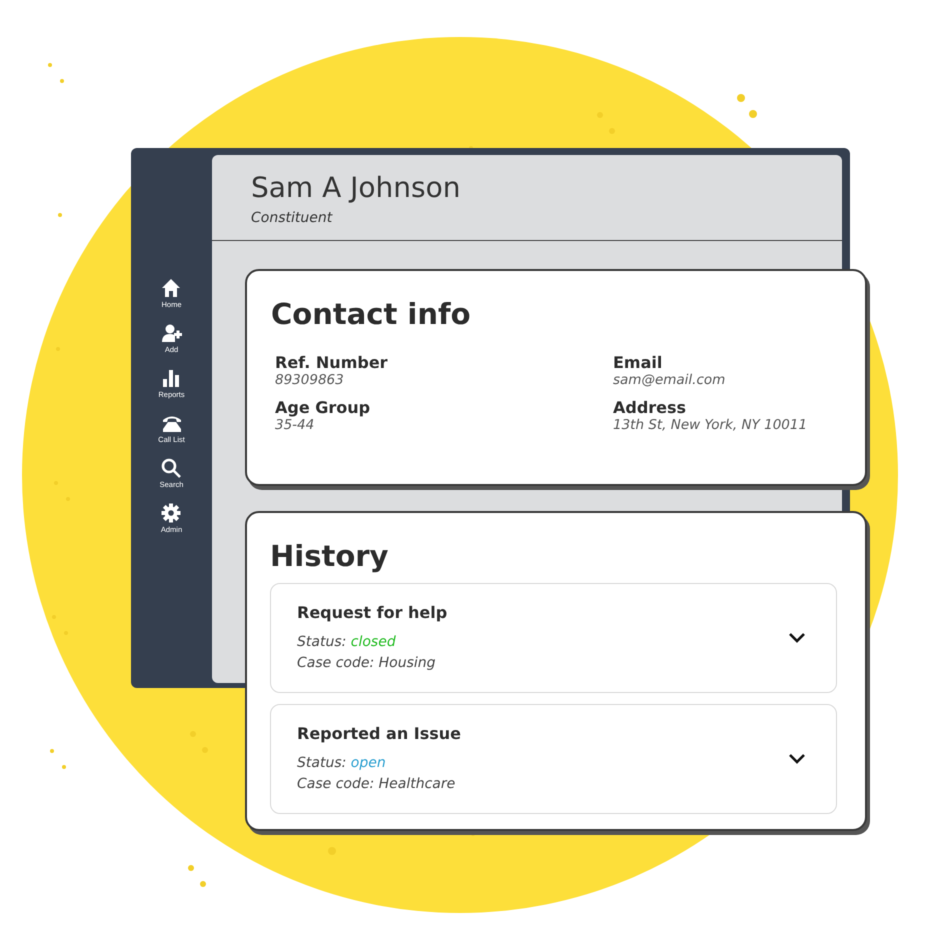  I want to click on bar-chart-icon, so click(171, 378).